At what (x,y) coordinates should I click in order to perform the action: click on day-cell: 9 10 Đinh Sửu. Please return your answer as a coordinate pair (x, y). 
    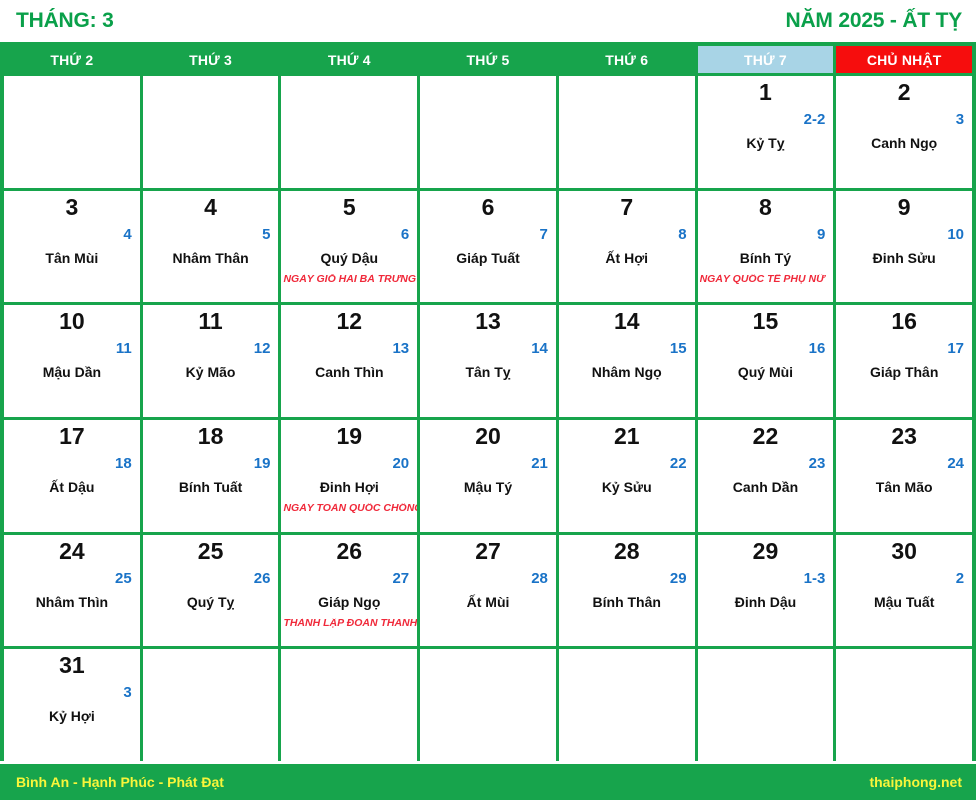
    Looking at the image, I should click on (904, 246).